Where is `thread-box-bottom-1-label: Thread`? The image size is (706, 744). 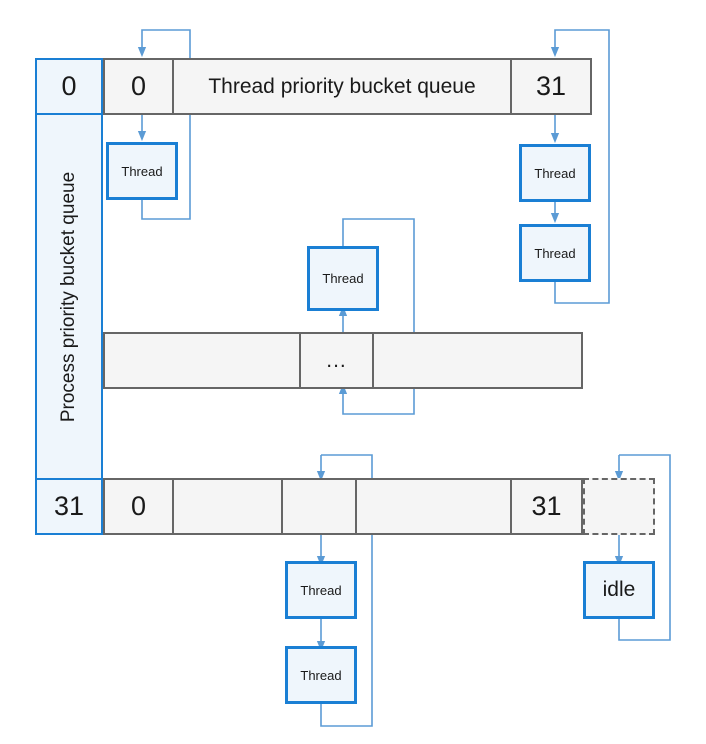 thread-box-bottom-1-label: Thread is located at coordinates (321, 590).